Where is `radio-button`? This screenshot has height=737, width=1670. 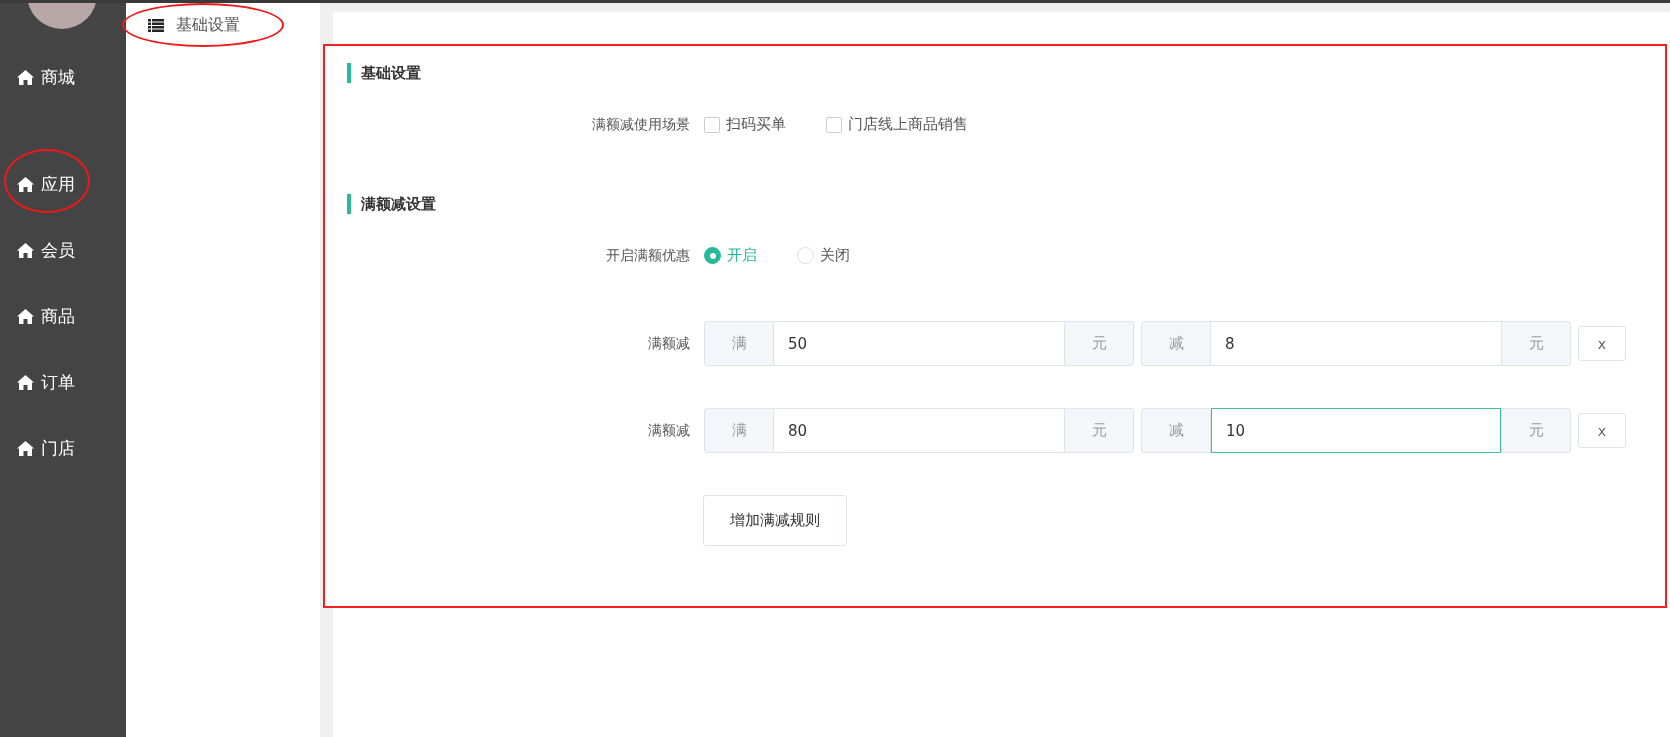 radio-button is located at coordinates (712, 255).